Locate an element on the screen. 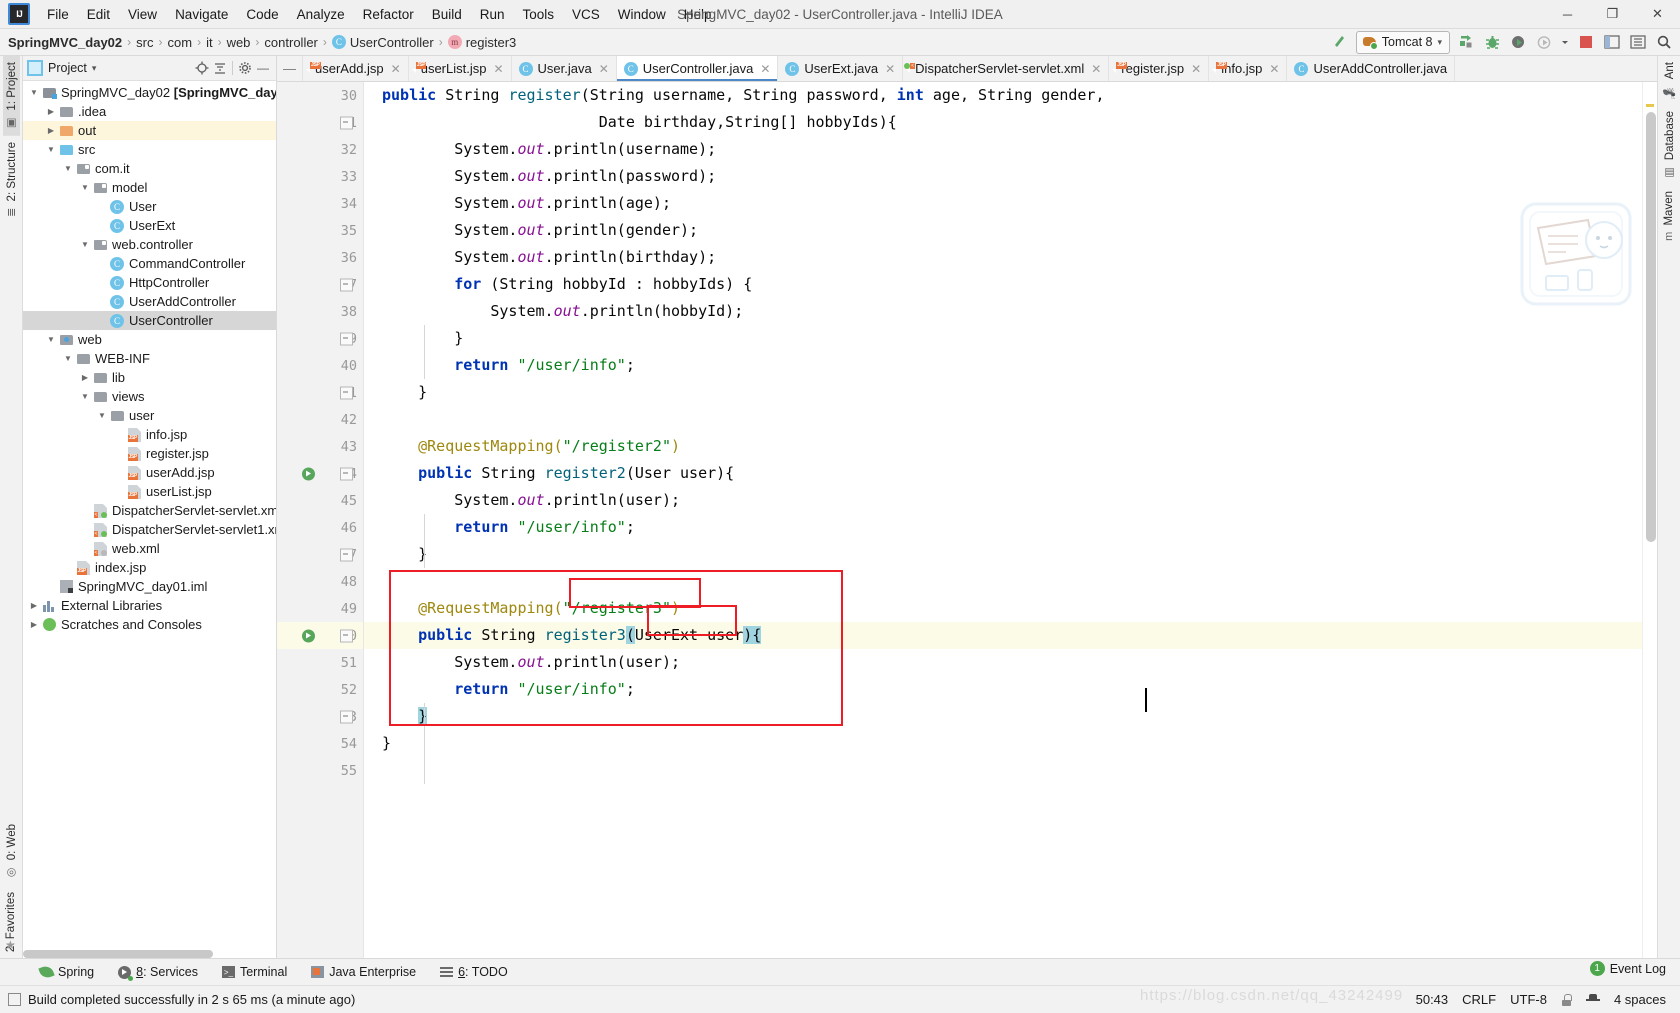 The height and width of the screenshot is (1013, 1680). breadcrumb-method: m register3 is located at coordinates (482, 42).